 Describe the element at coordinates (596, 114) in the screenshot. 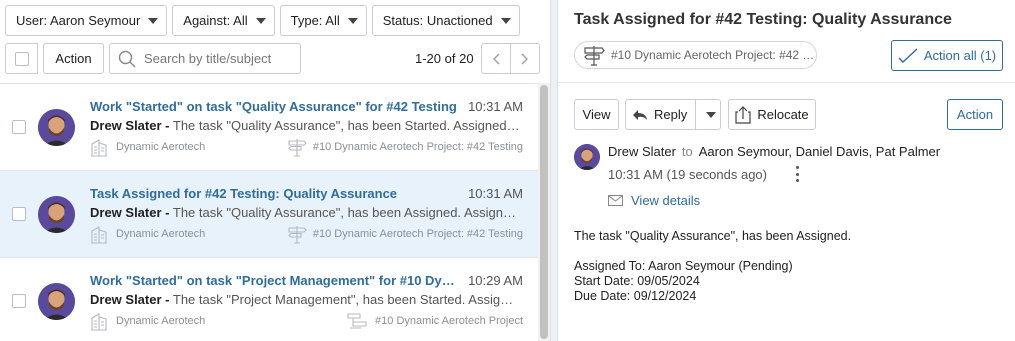

I see `view-button: View` at that location.